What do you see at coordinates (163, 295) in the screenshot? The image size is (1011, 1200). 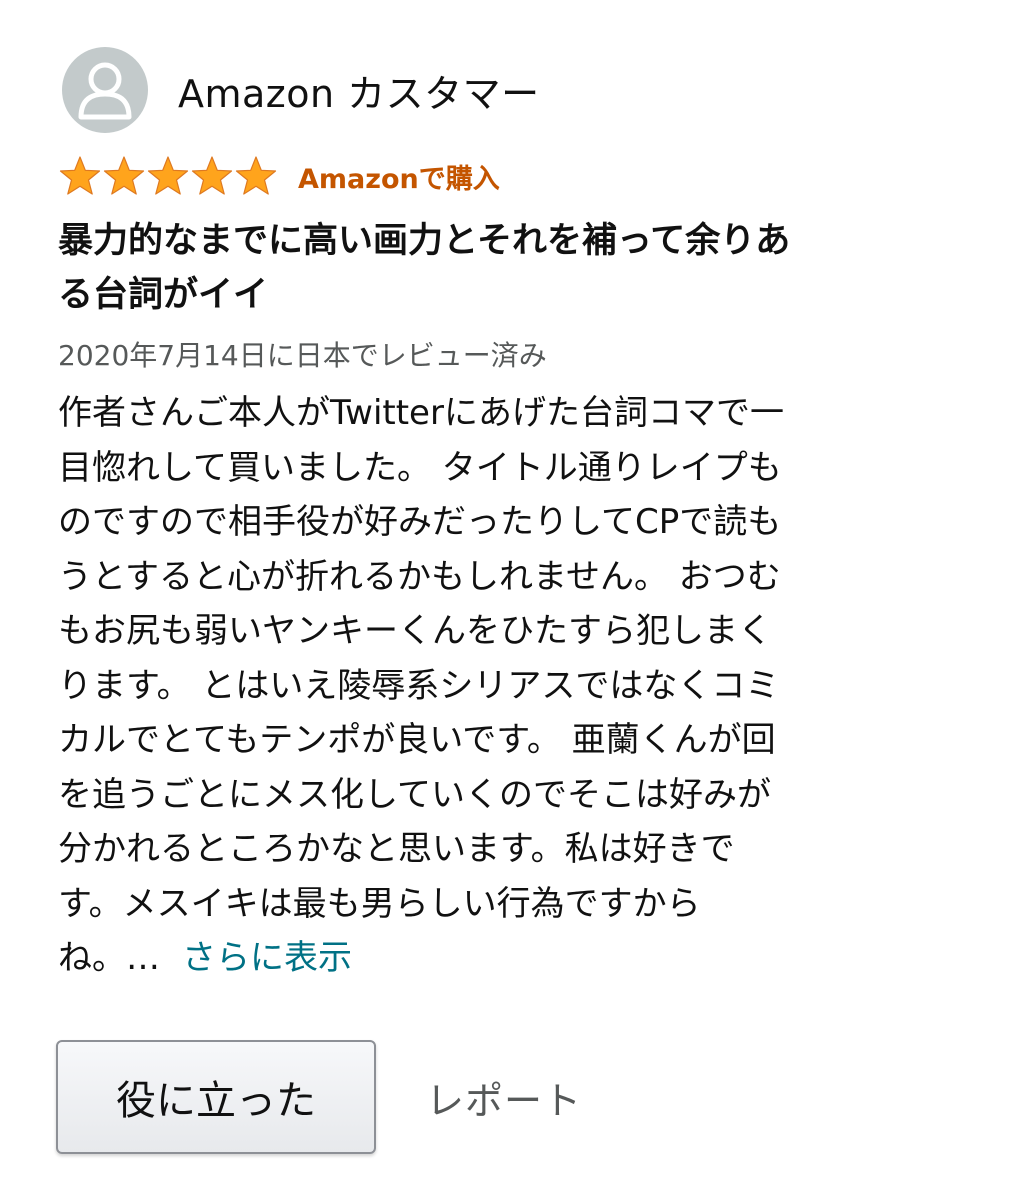 I see `review-title-line: る台詞がイイ` at bounding box center [163, 295].